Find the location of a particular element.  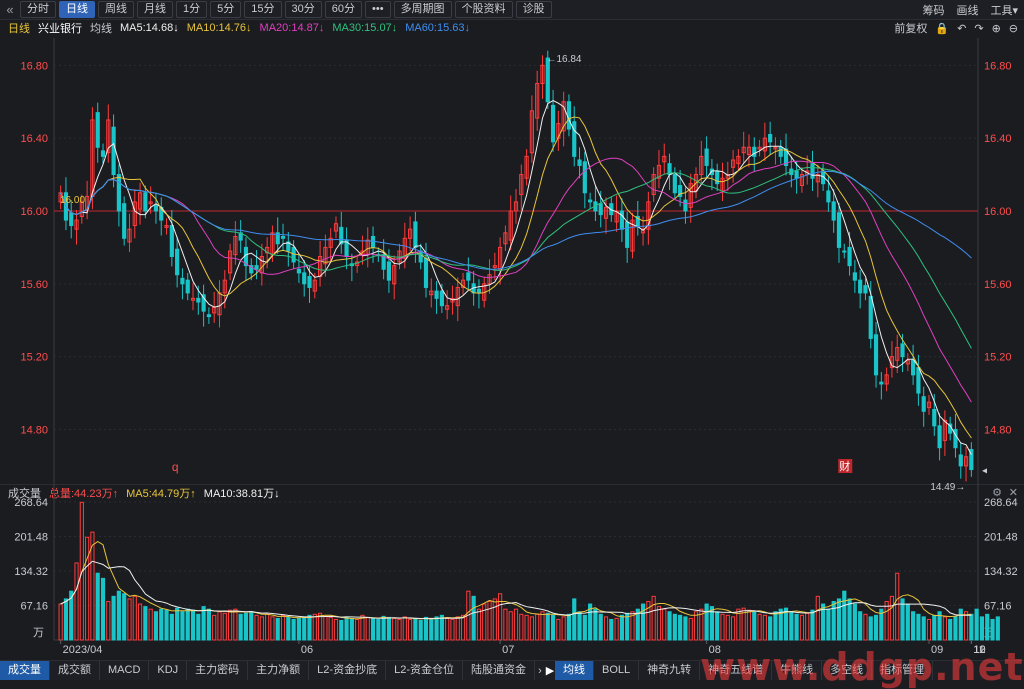

chevron-right-icon: › is located at coordinates (540, 671).